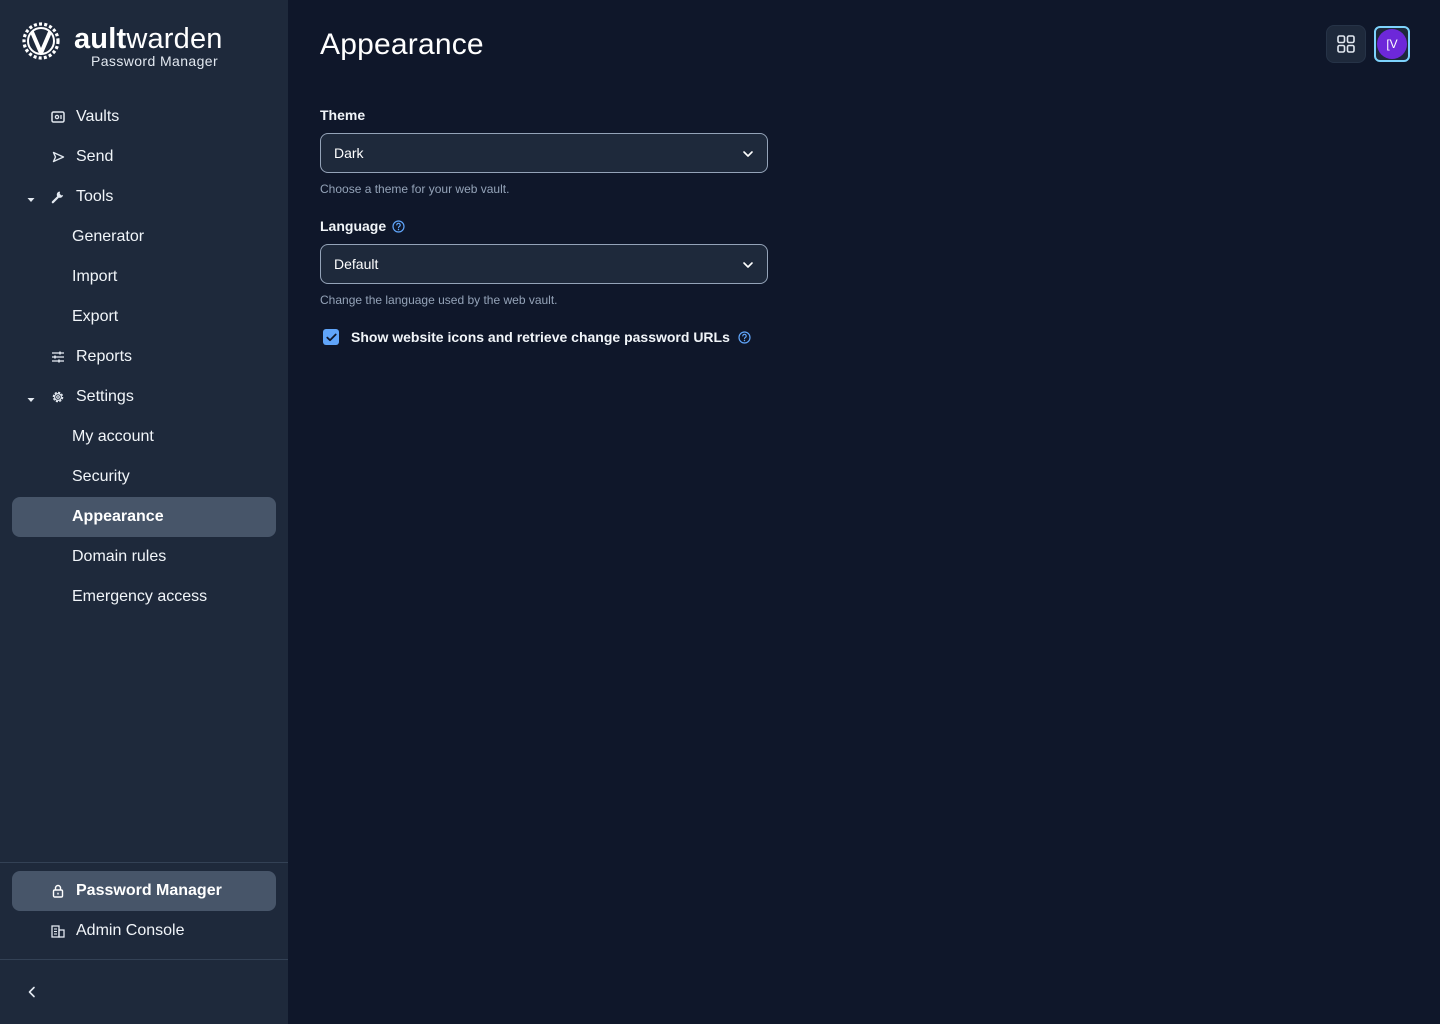 Image resolution: width=1440 pixels, height=1024 pixels. Describe the element at coordinates (113, 436) in the screenshot. I see `sidebar-item-label: My account` at that location.